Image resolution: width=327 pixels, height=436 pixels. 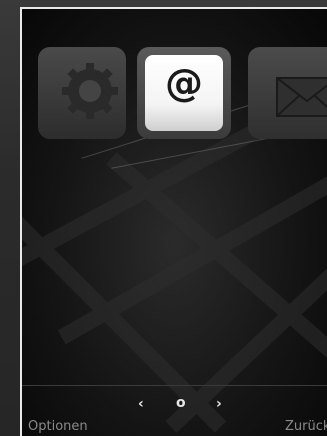 I want to click on settings-tile, so click(x=82, y=93).